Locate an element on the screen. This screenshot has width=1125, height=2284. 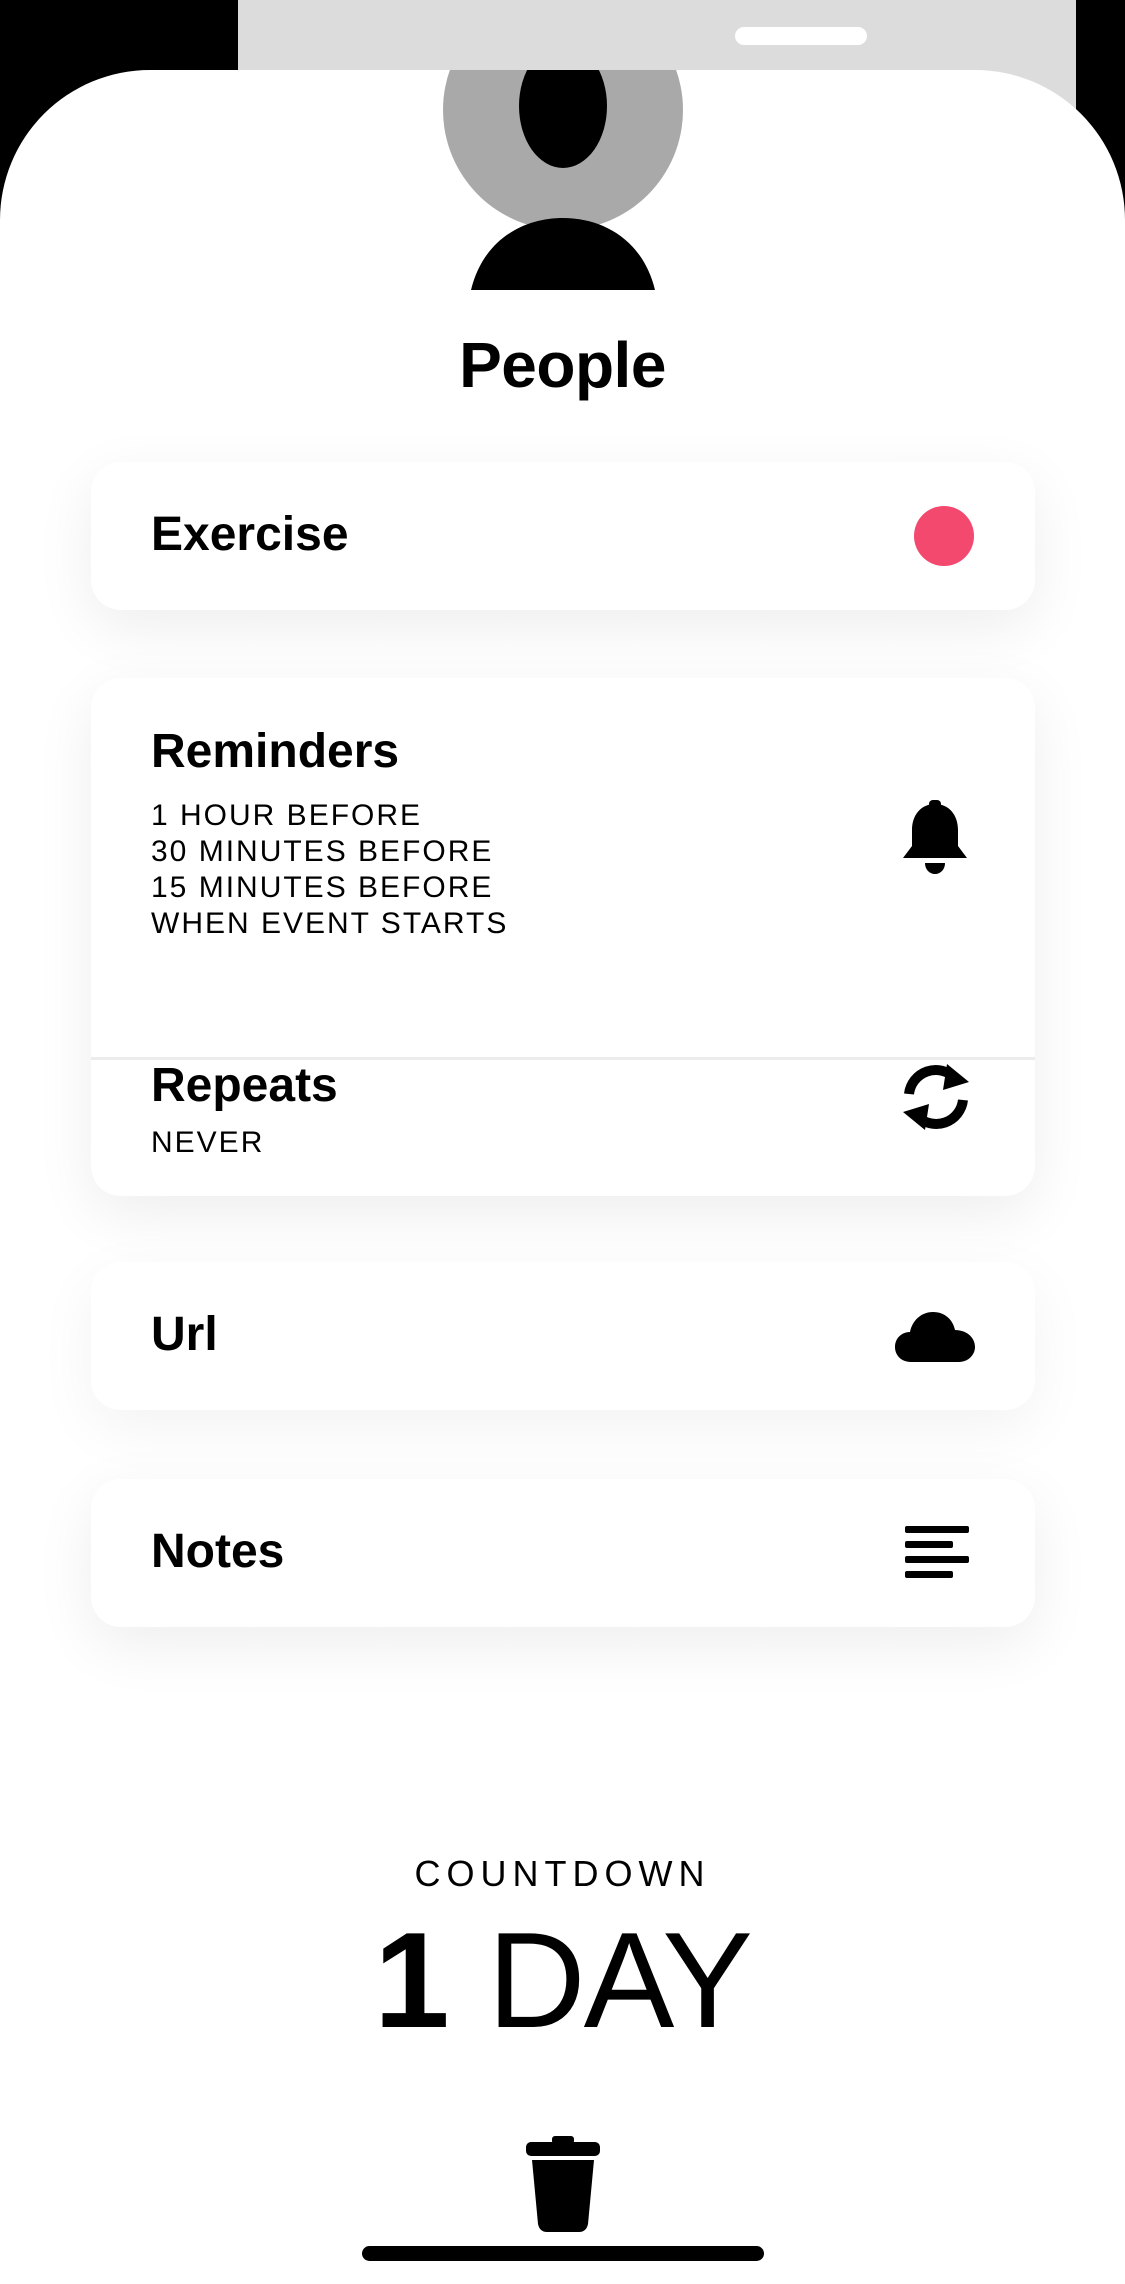
repeats-row: Repeats NEVER is located at coordinates (563, 1127).